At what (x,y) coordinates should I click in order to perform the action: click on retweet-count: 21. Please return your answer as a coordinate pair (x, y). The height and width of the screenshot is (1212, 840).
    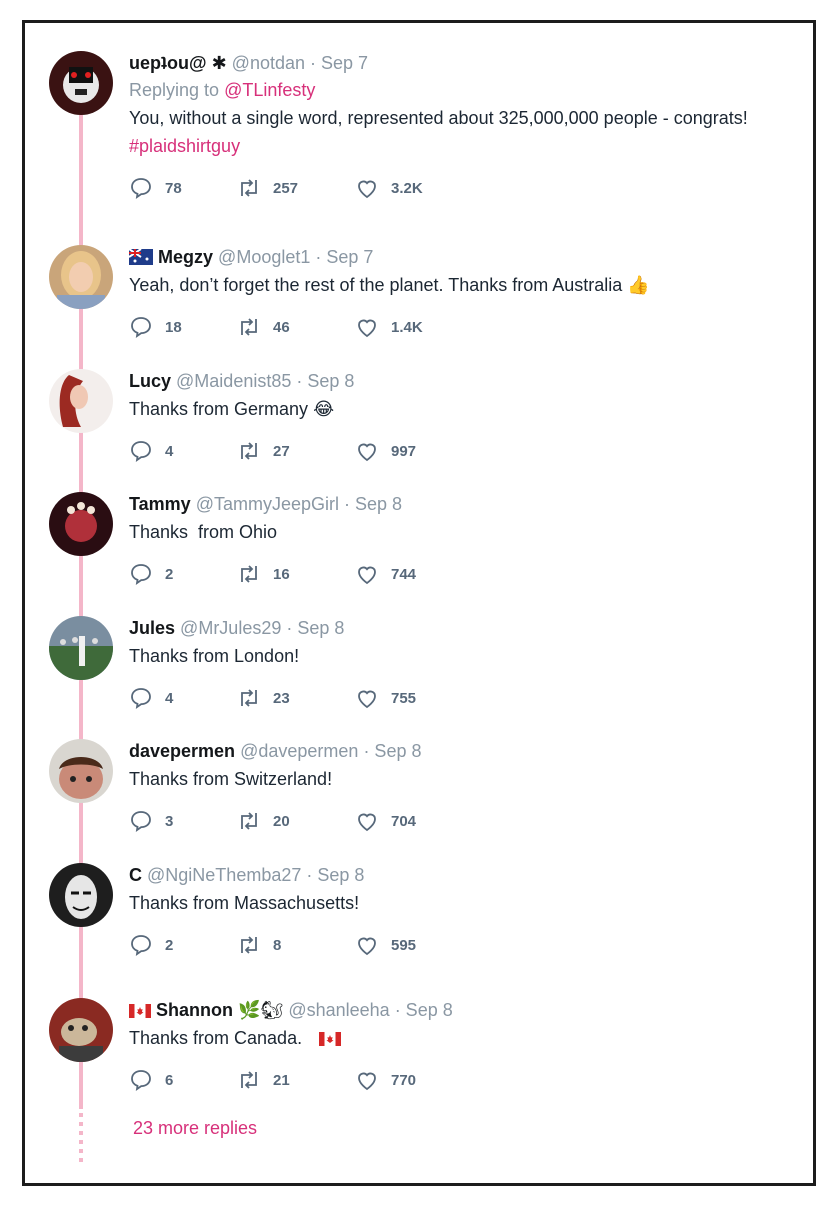
    Looking at the image, I should click on (281, 1080).